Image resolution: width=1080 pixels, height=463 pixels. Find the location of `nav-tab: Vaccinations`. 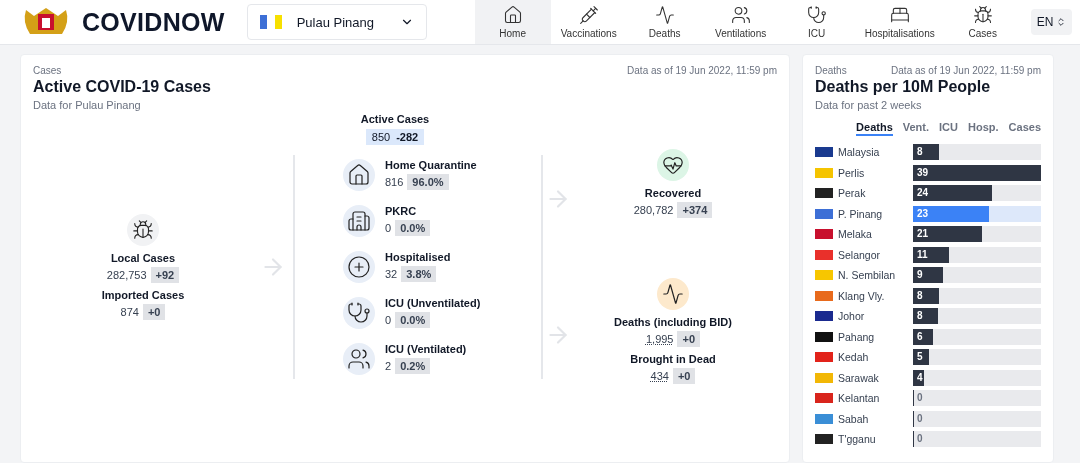

nav-tab: Vaccinations is located at coordinates (588, 22).